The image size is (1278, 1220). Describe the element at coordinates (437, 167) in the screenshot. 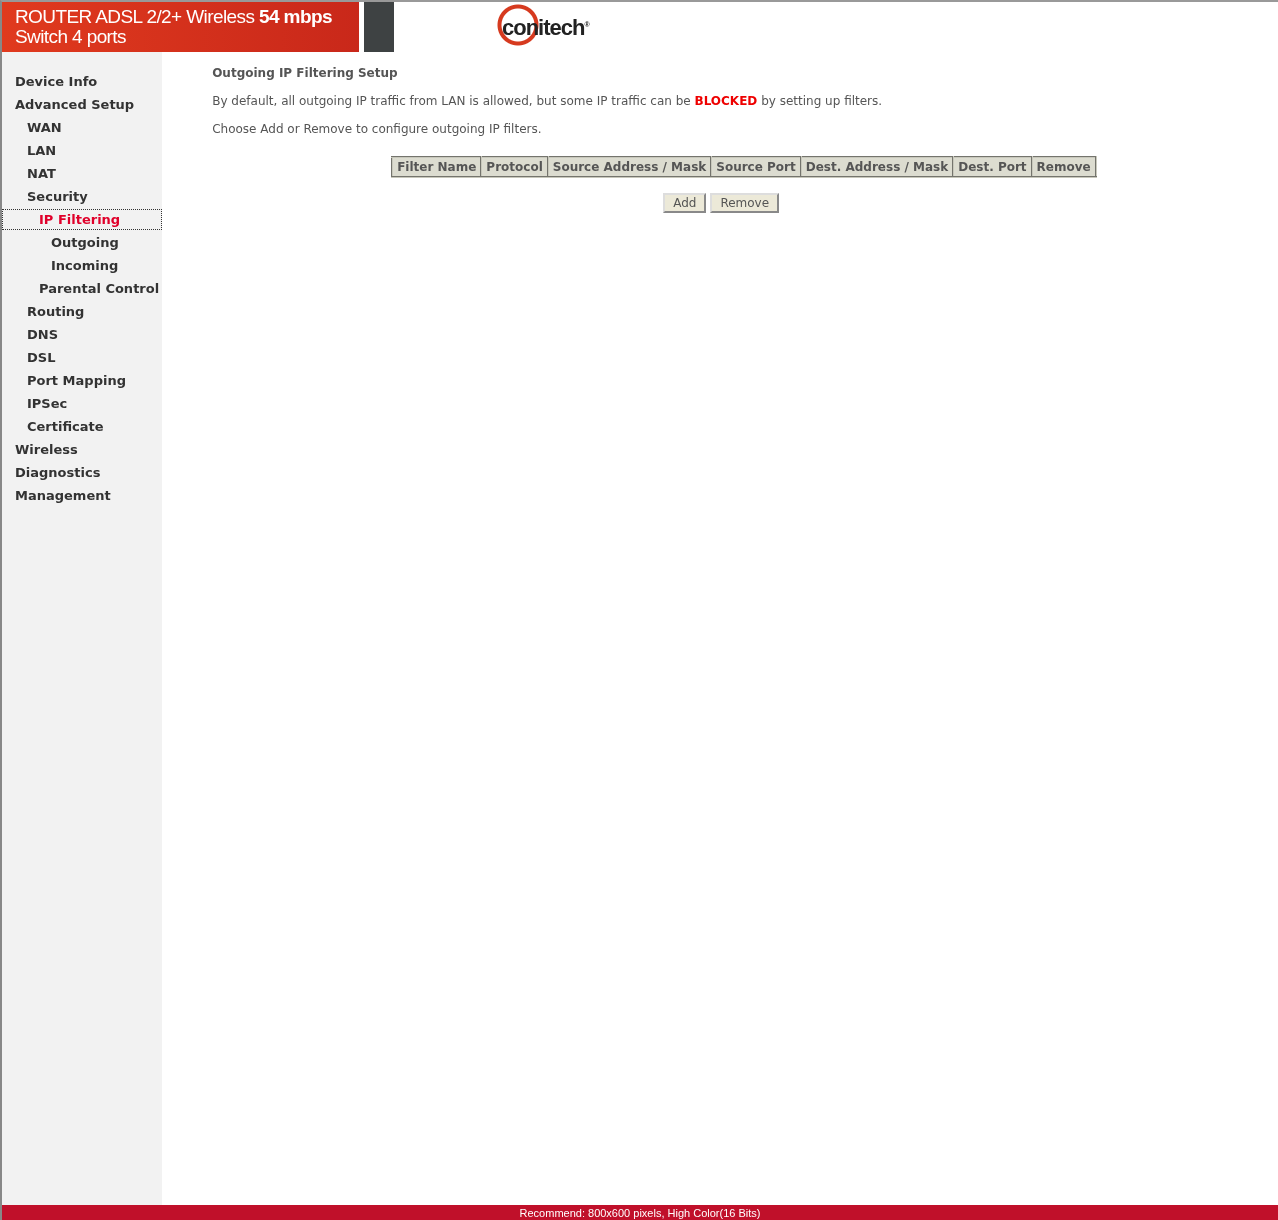

I see `column-header: Filter Name` at that location.